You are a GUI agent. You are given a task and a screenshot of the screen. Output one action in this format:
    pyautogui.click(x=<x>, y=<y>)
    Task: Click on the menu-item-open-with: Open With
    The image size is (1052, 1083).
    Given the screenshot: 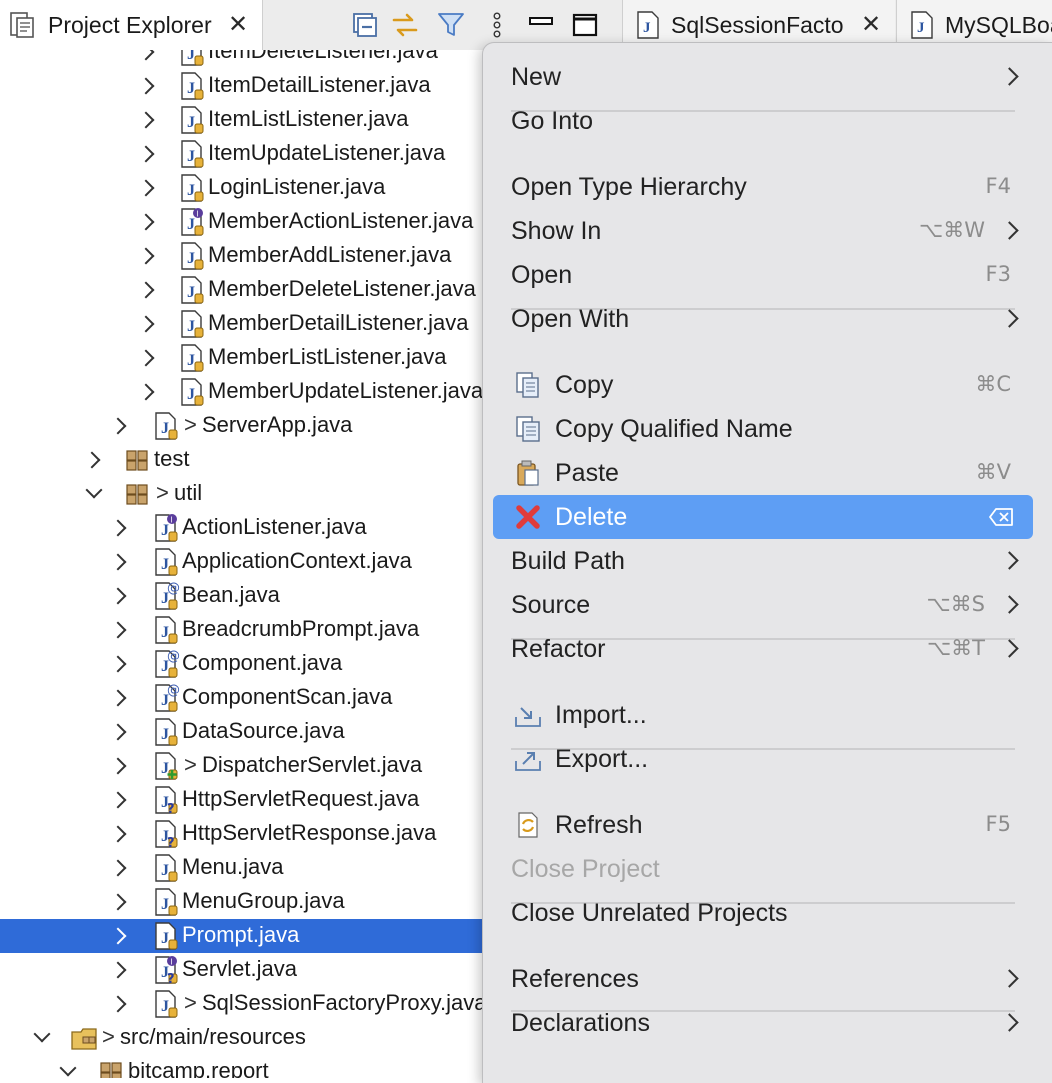 What is the action you would take?
    pyautogui.click(x=767, y=319)
    